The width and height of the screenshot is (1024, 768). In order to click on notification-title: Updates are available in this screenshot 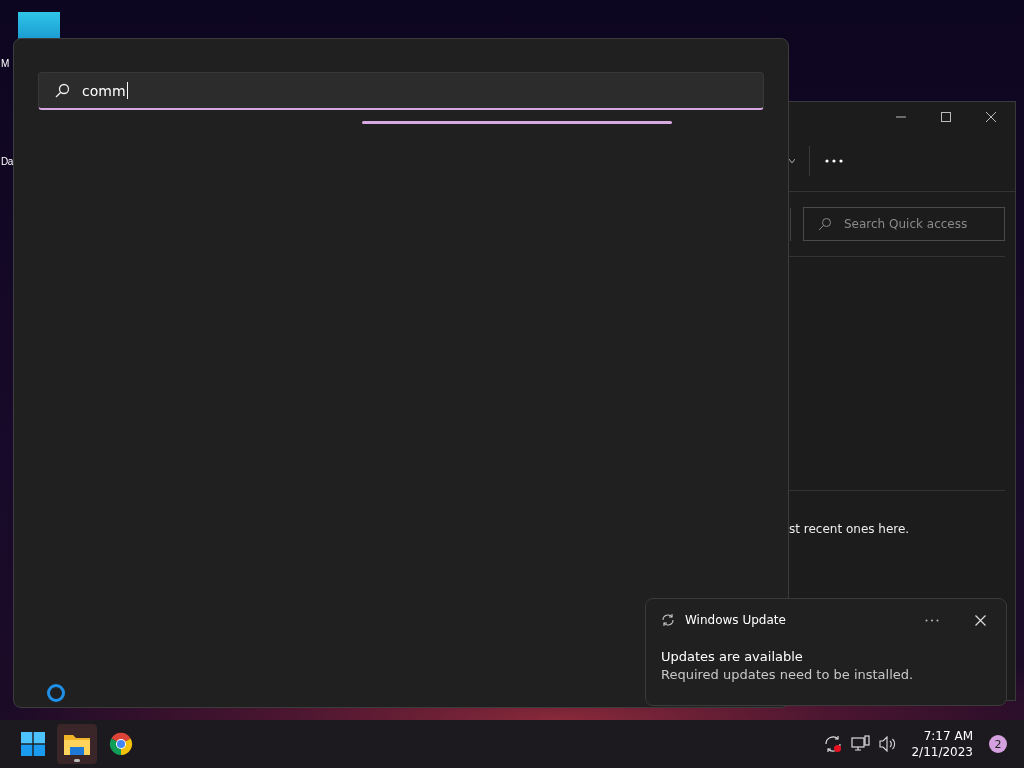, I will do `click(732, 656)`.